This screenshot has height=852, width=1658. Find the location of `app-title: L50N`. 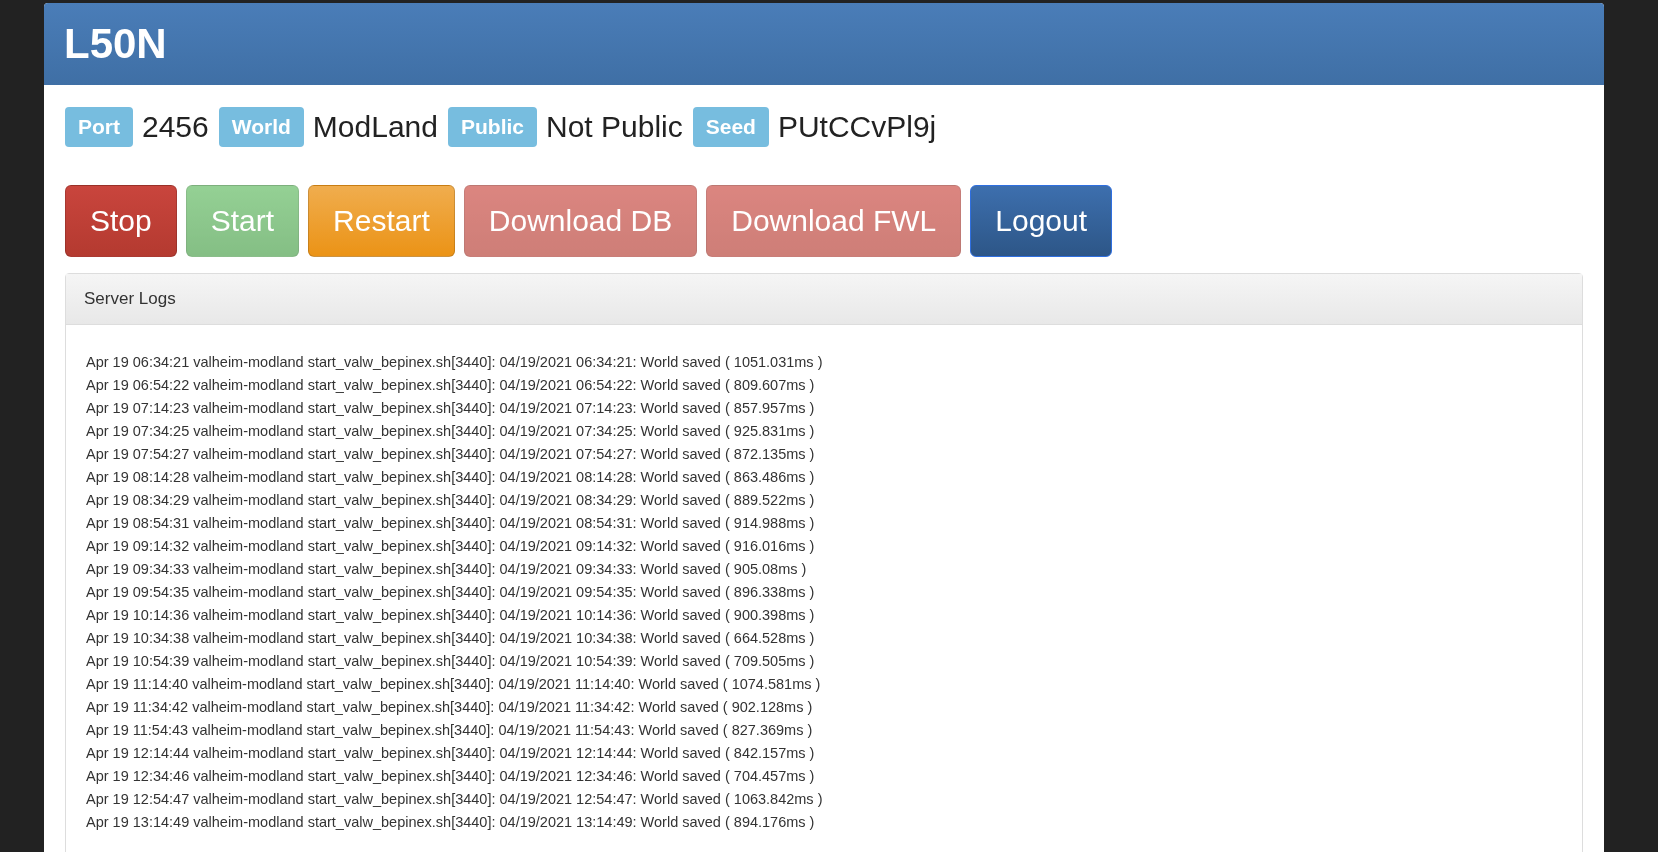

app-title: L50N is located at coordinates (115, 44).